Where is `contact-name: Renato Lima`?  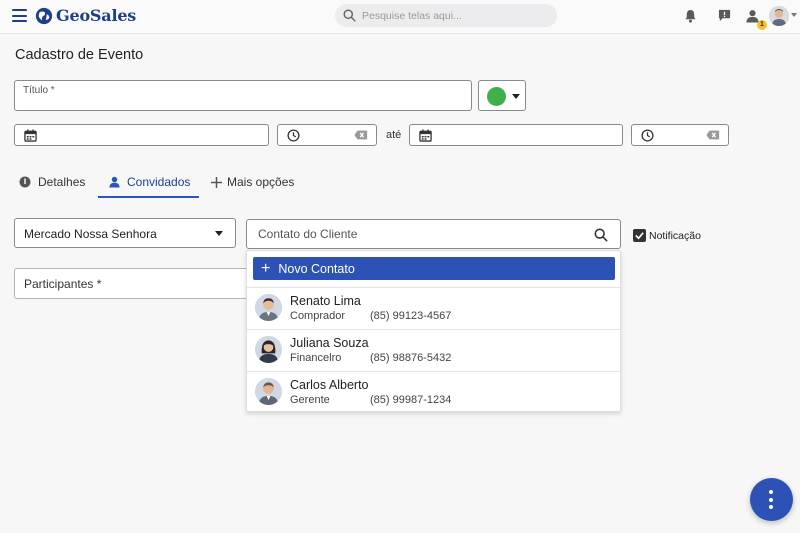
contact-name: Renato Lima is located at coordinates (325, 301).